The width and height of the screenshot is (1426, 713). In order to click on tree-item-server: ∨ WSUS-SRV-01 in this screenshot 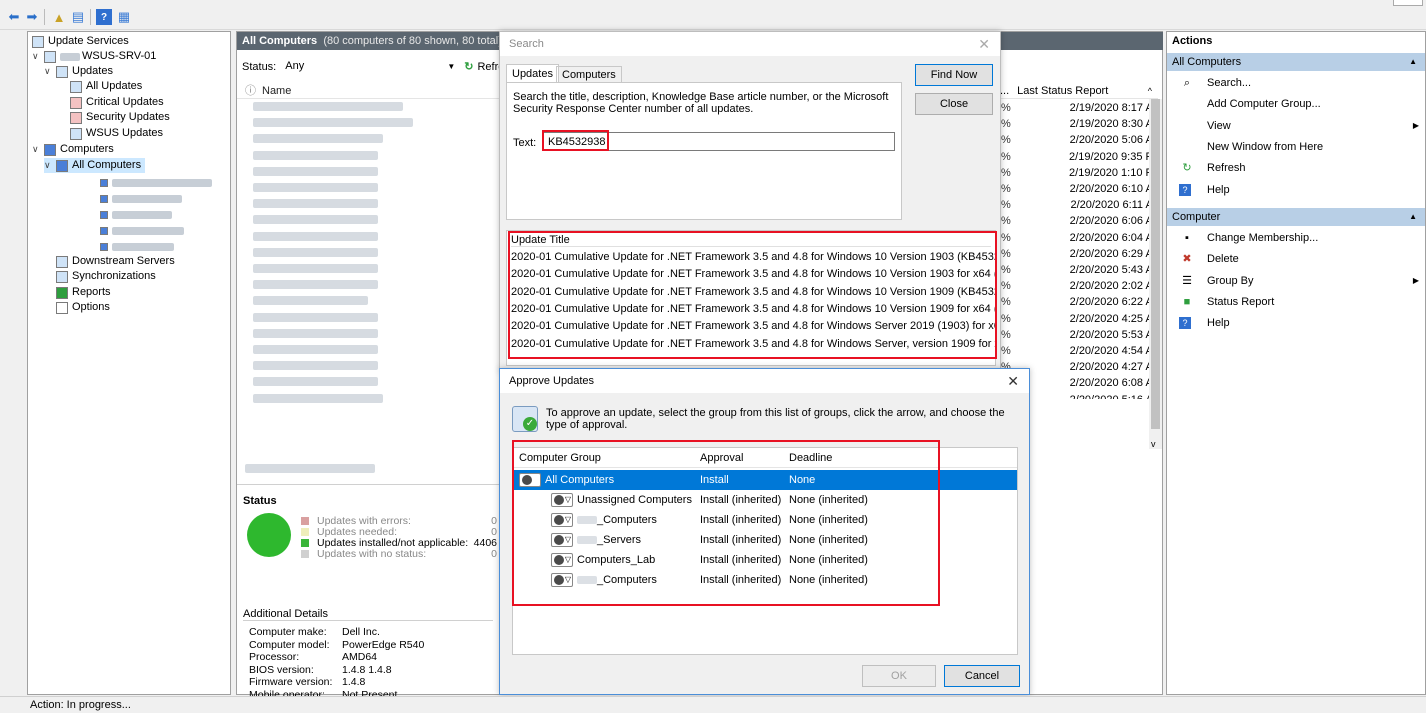, I will do `click(94, 56)`.